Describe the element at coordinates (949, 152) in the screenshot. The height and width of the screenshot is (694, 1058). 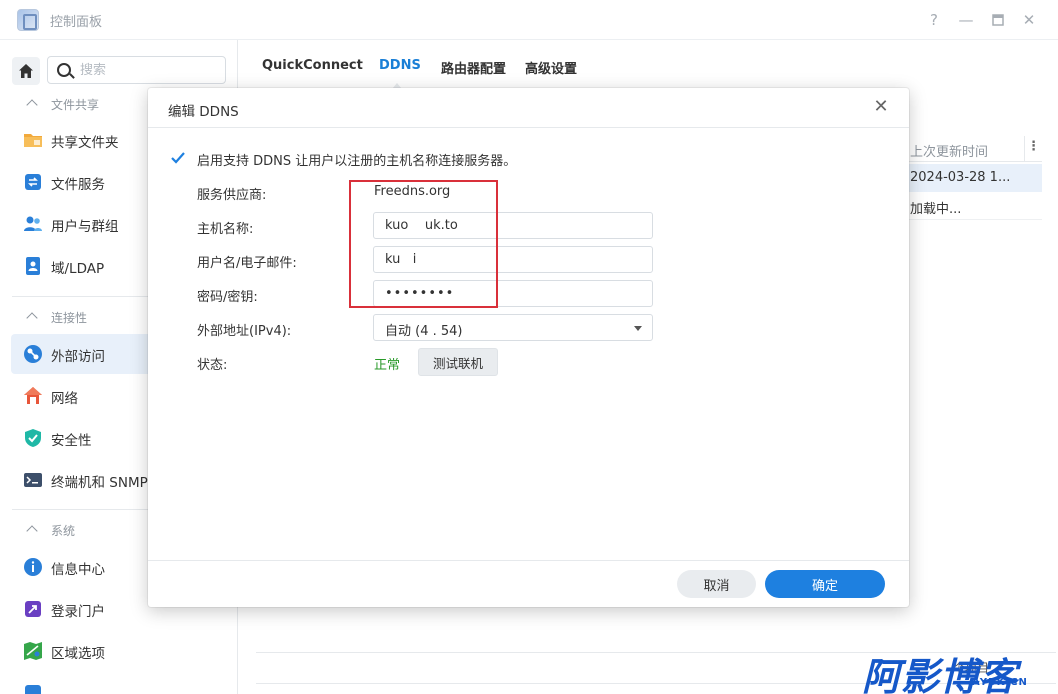
I see `column-header-label: 上次更新时间` at that location.